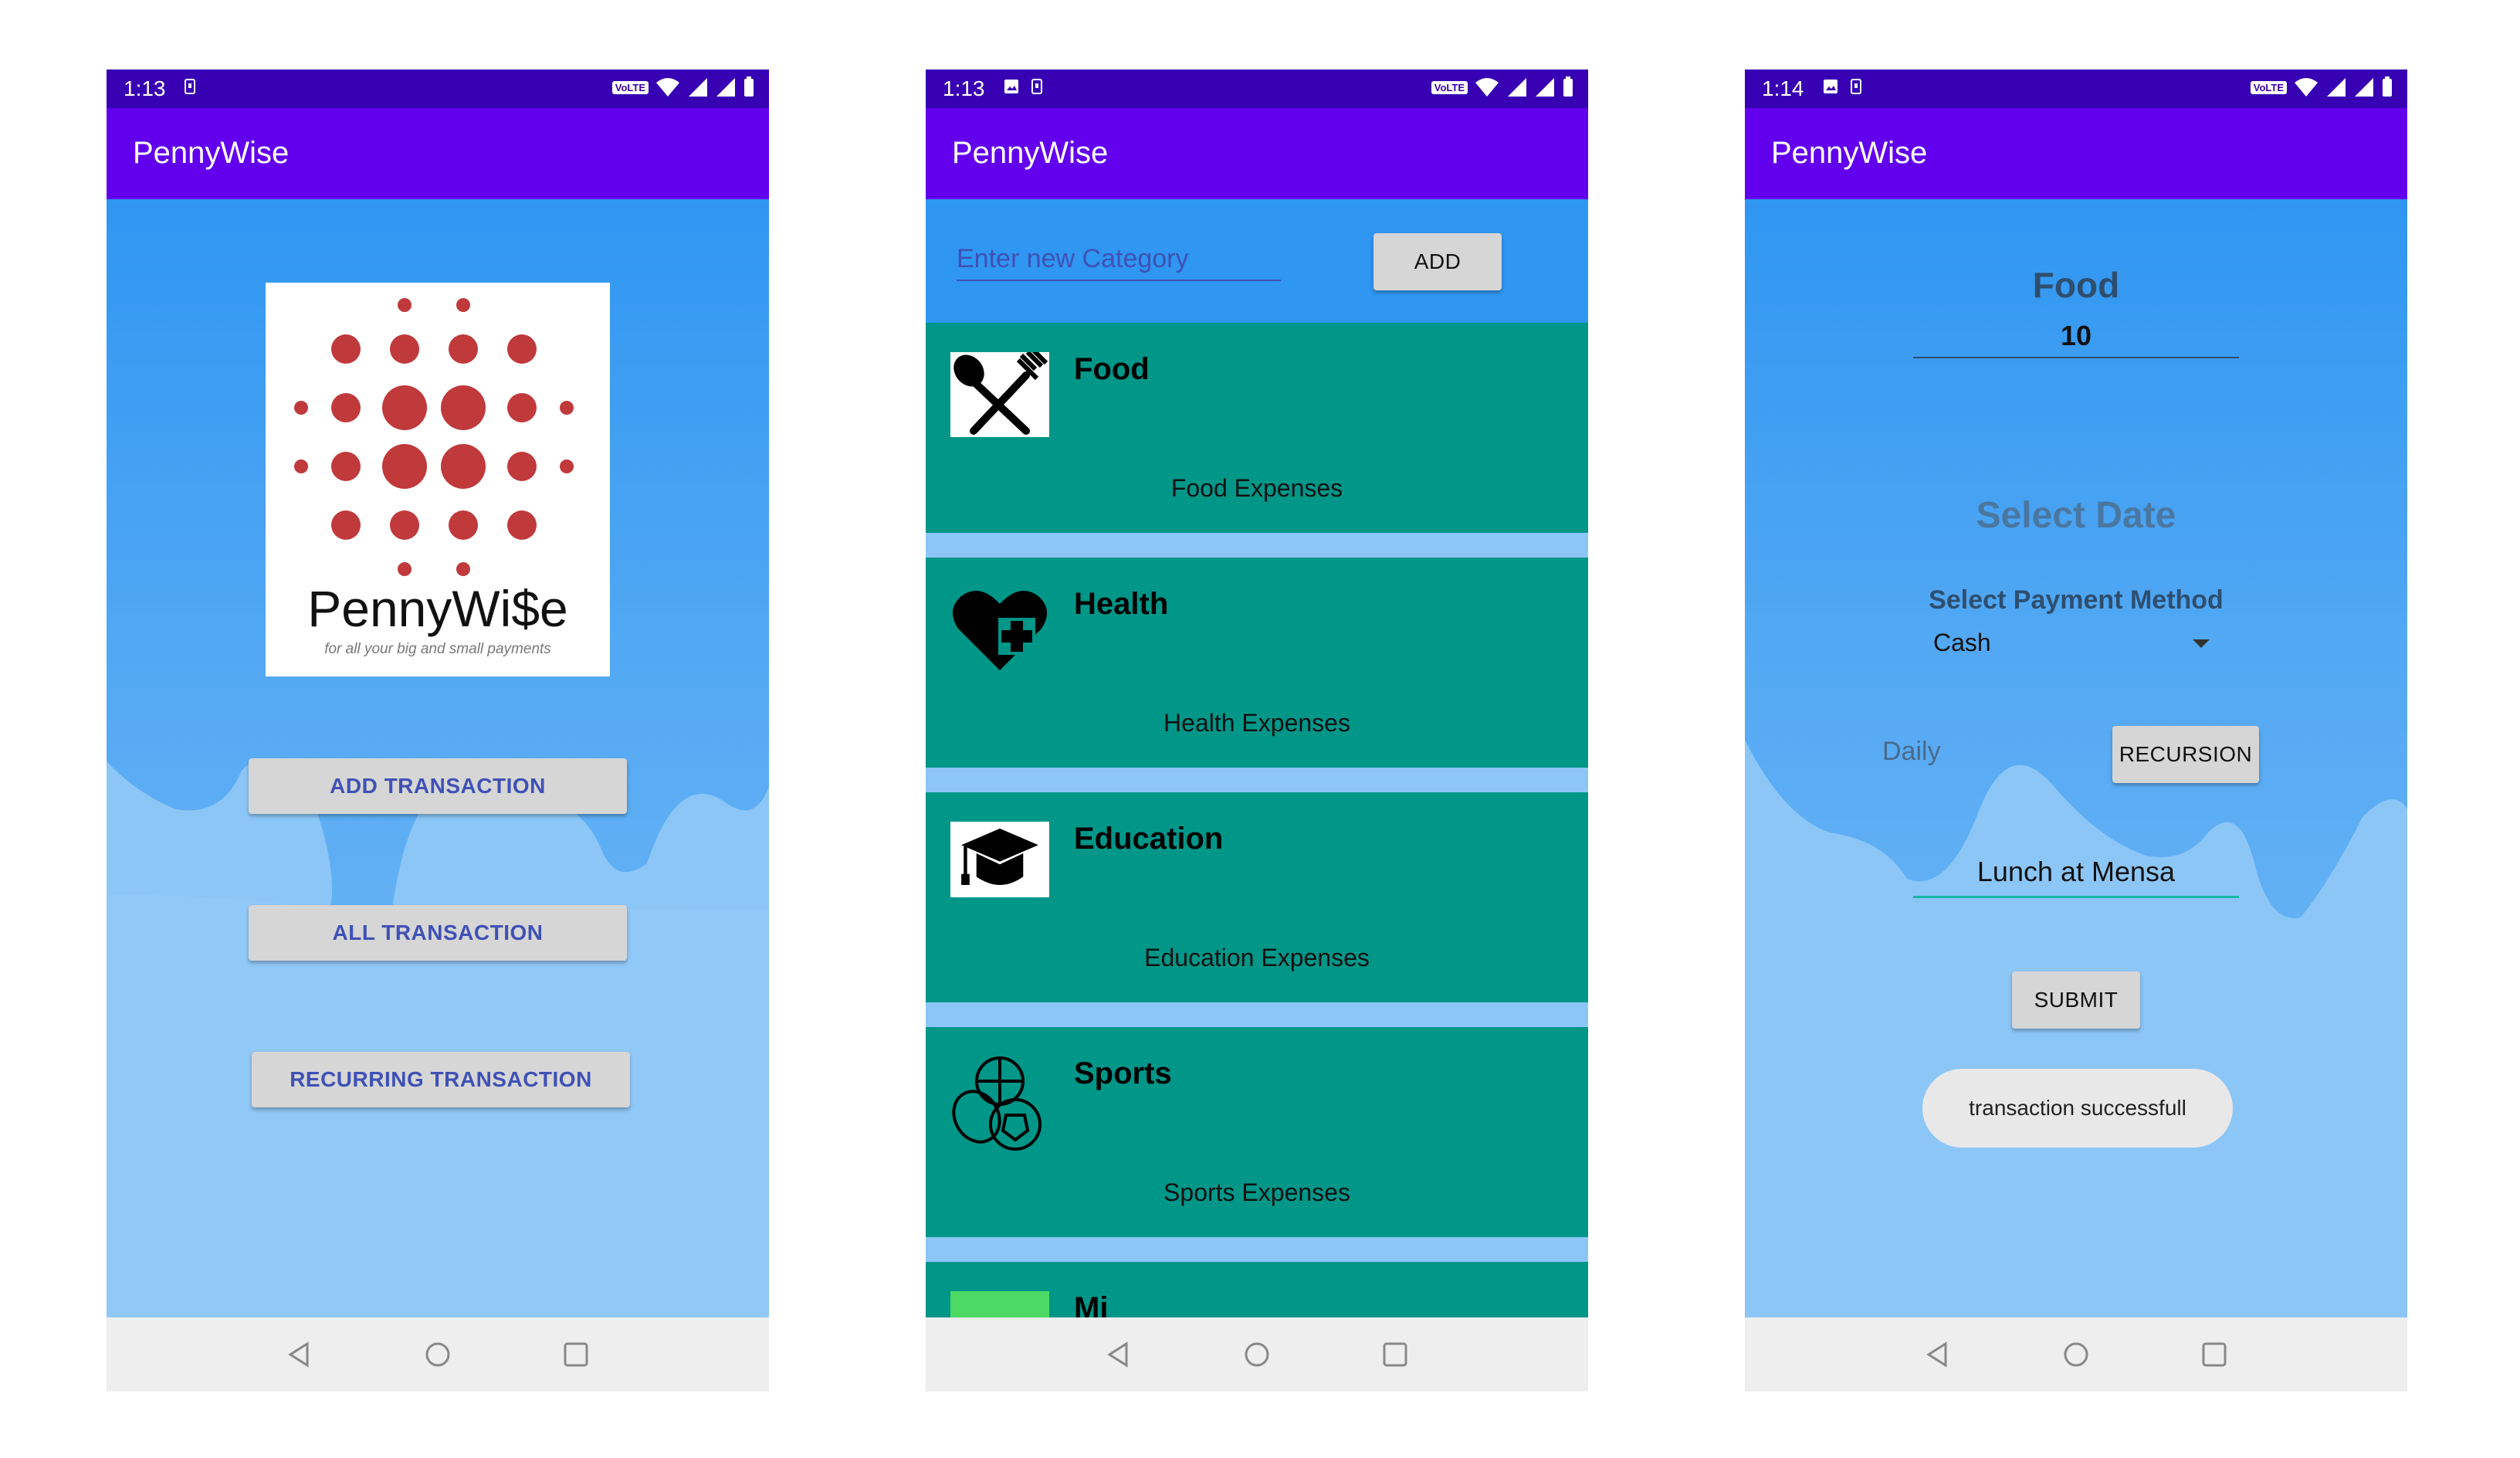 This screenshot has width=2520, height=1458. Describe the element at coordinates (1112, 369) in the screenshot. I see `category-title: Food` at that location.